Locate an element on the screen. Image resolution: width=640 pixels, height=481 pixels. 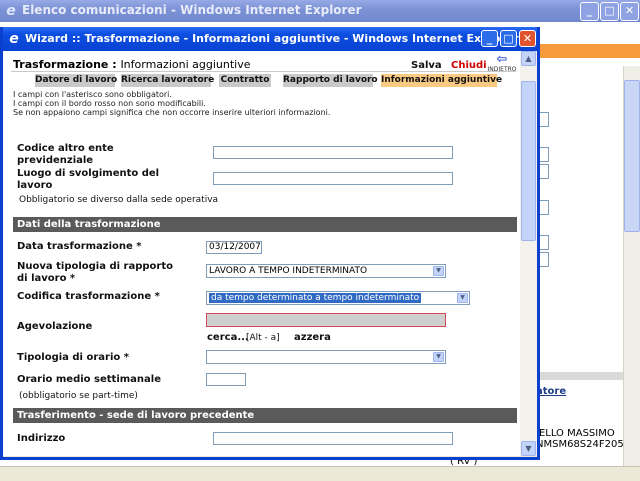
page-title: Trasformazione : Informazioni aggiuntive is located at coordinates (132, 64).